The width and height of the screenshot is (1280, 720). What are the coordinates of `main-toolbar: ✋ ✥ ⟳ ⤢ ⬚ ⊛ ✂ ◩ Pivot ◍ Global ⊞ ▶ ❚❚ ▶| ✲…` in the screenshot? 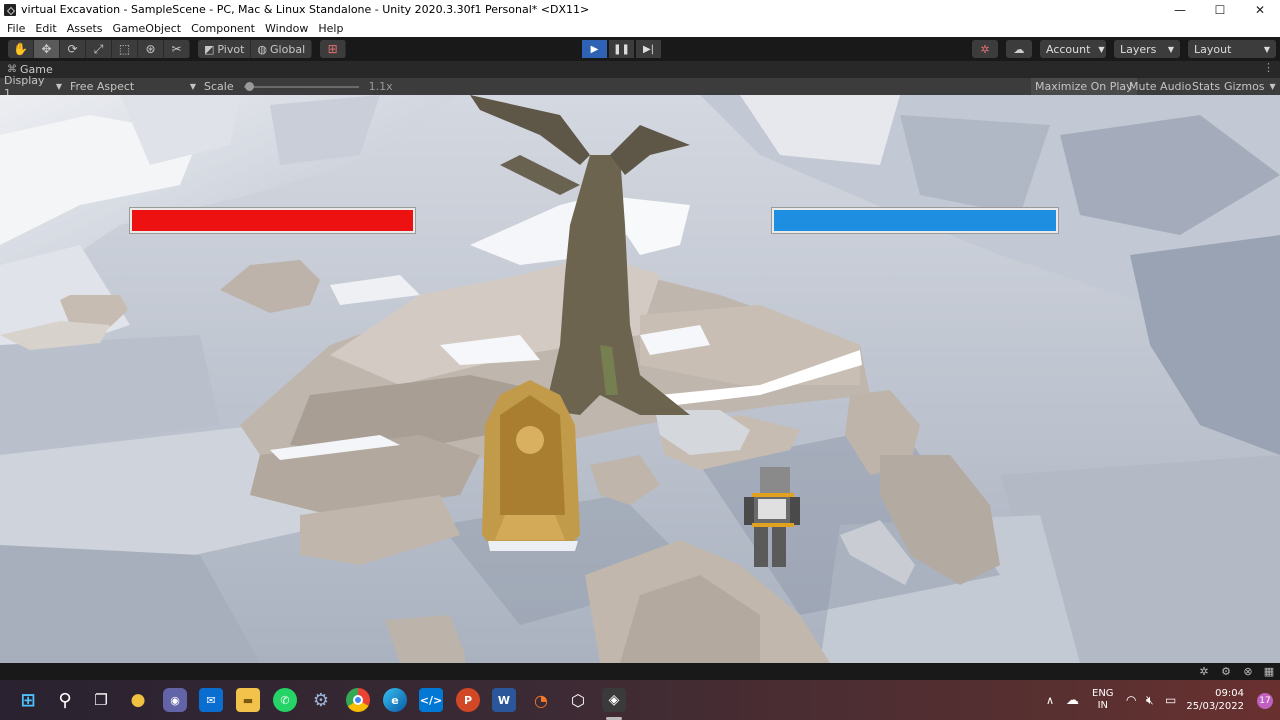 It's located at (640, 49).